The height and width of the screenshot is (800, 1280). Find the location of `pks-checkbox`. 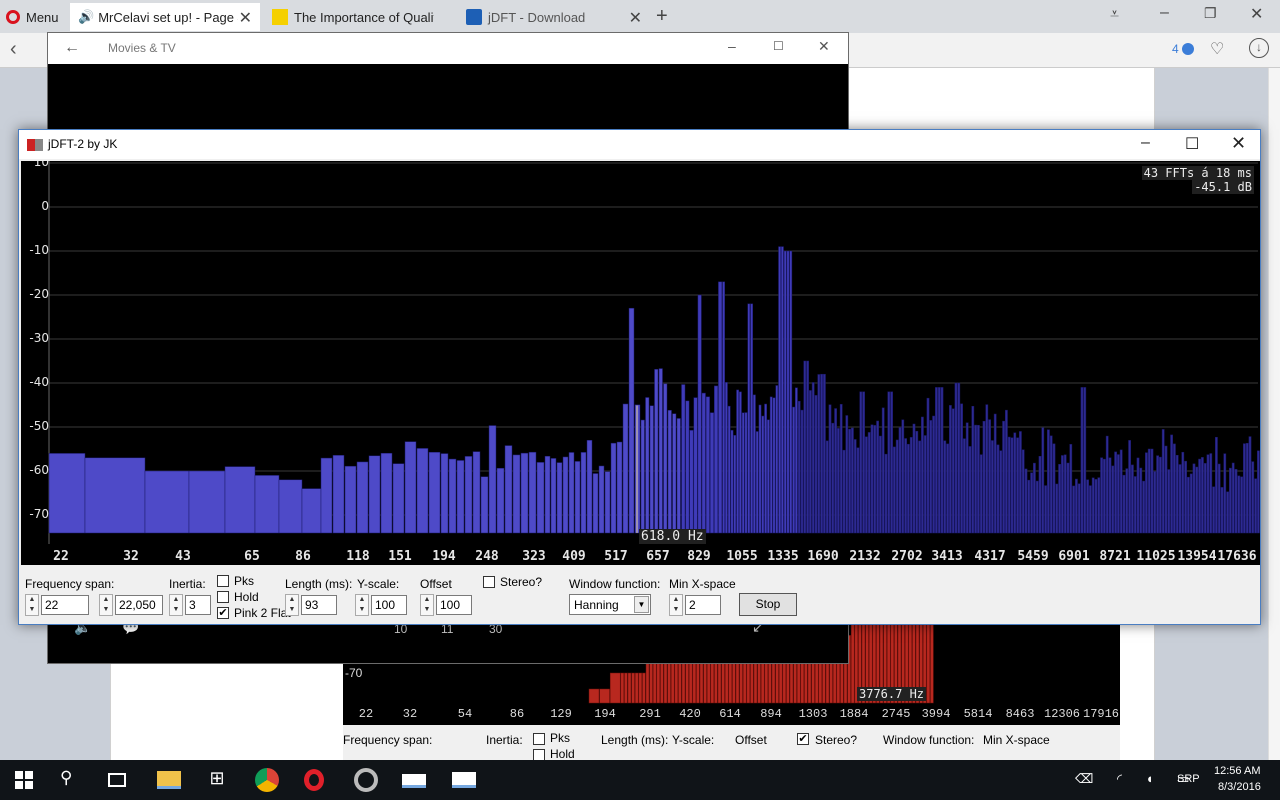

pks-checkbox is located at coordinates (223, 581).